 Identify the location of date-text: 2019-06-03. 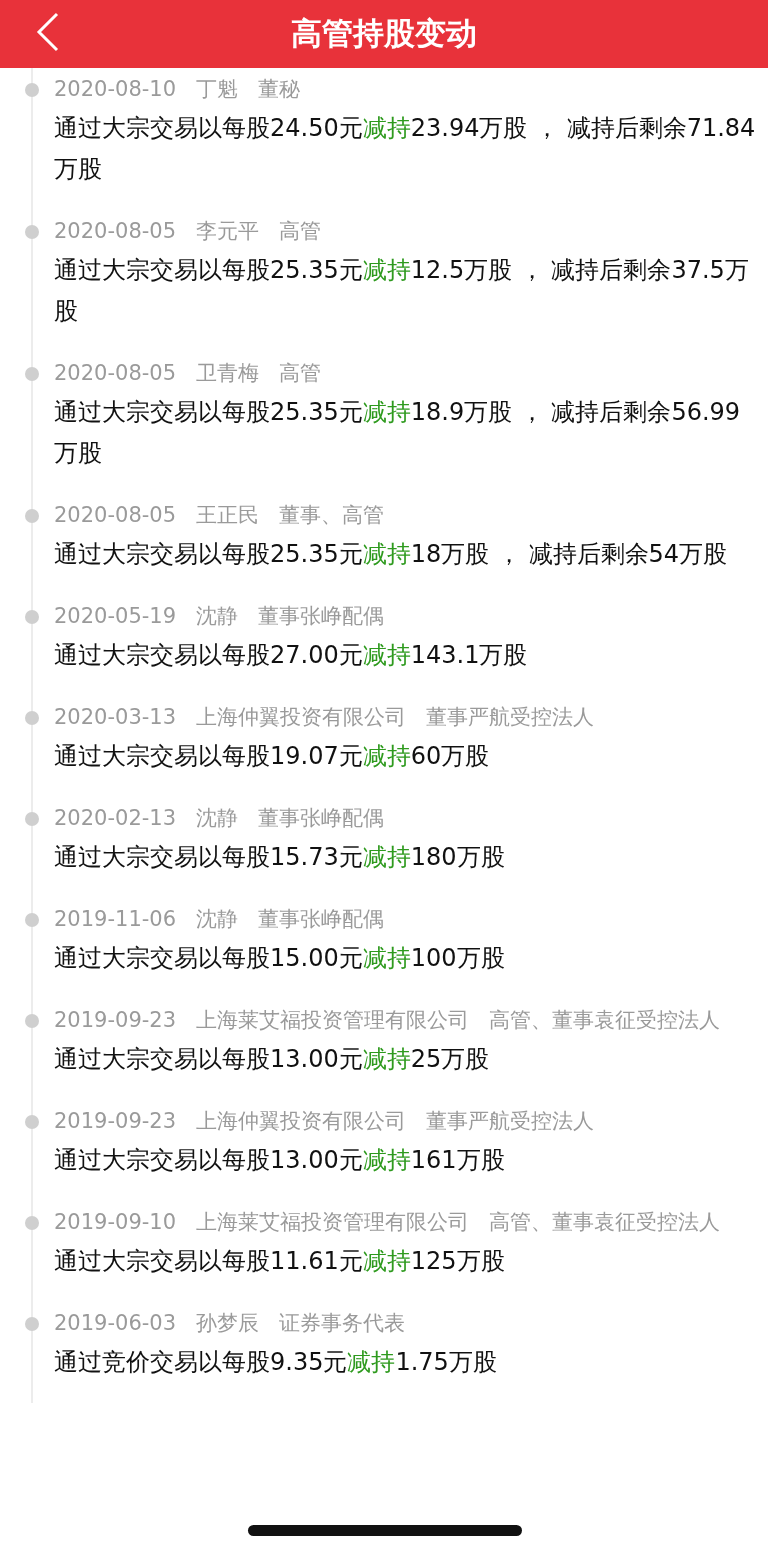
(115, 1323).